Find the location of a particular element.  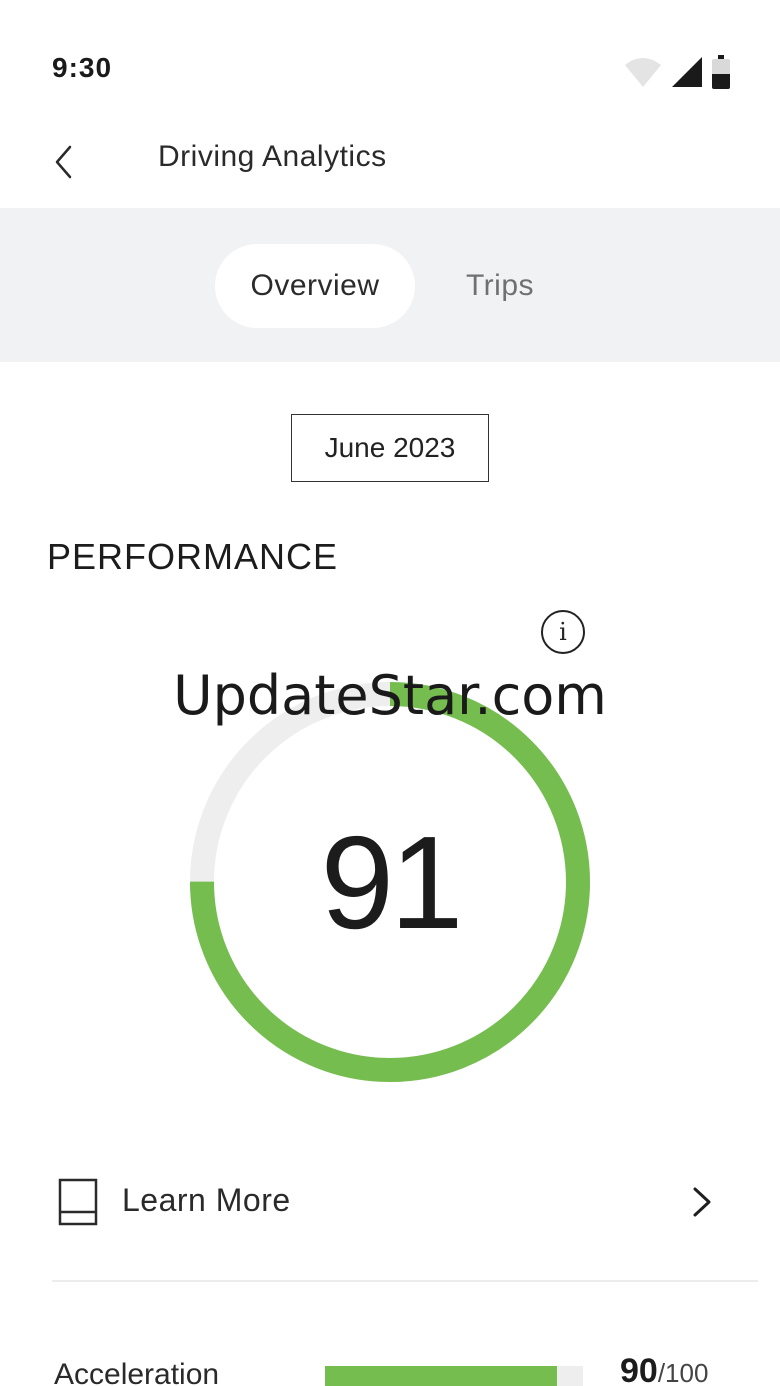

book-icon is located at coordinates (78, 1202).